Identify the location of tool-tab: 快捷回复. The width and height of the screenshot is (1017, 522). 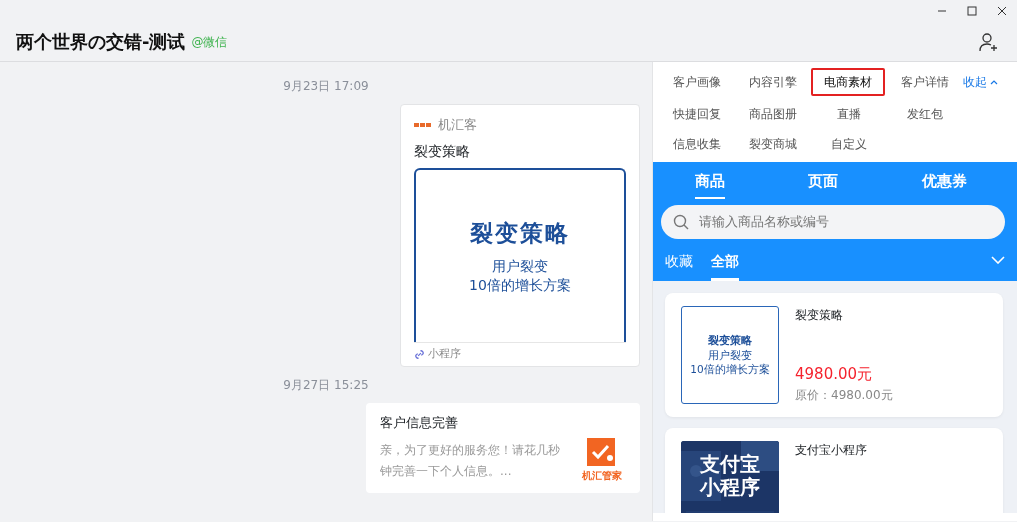
(697, 114).